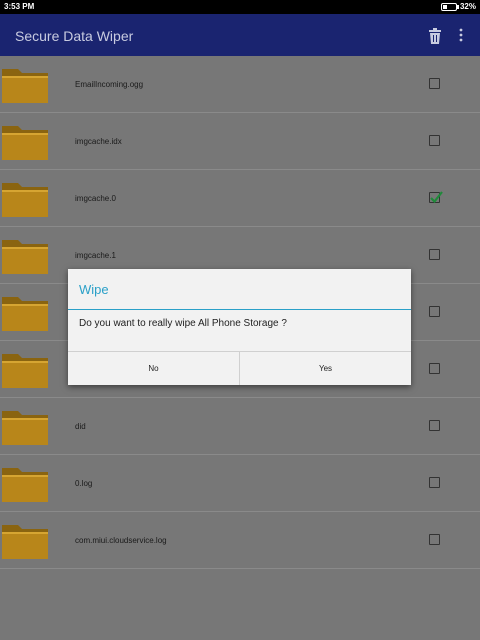 The image size is (480, 640). What do you see at coordinates (240, 198) in the screenshot?
I see `list-item: imgcache.0` at bounding box center [240, 198].